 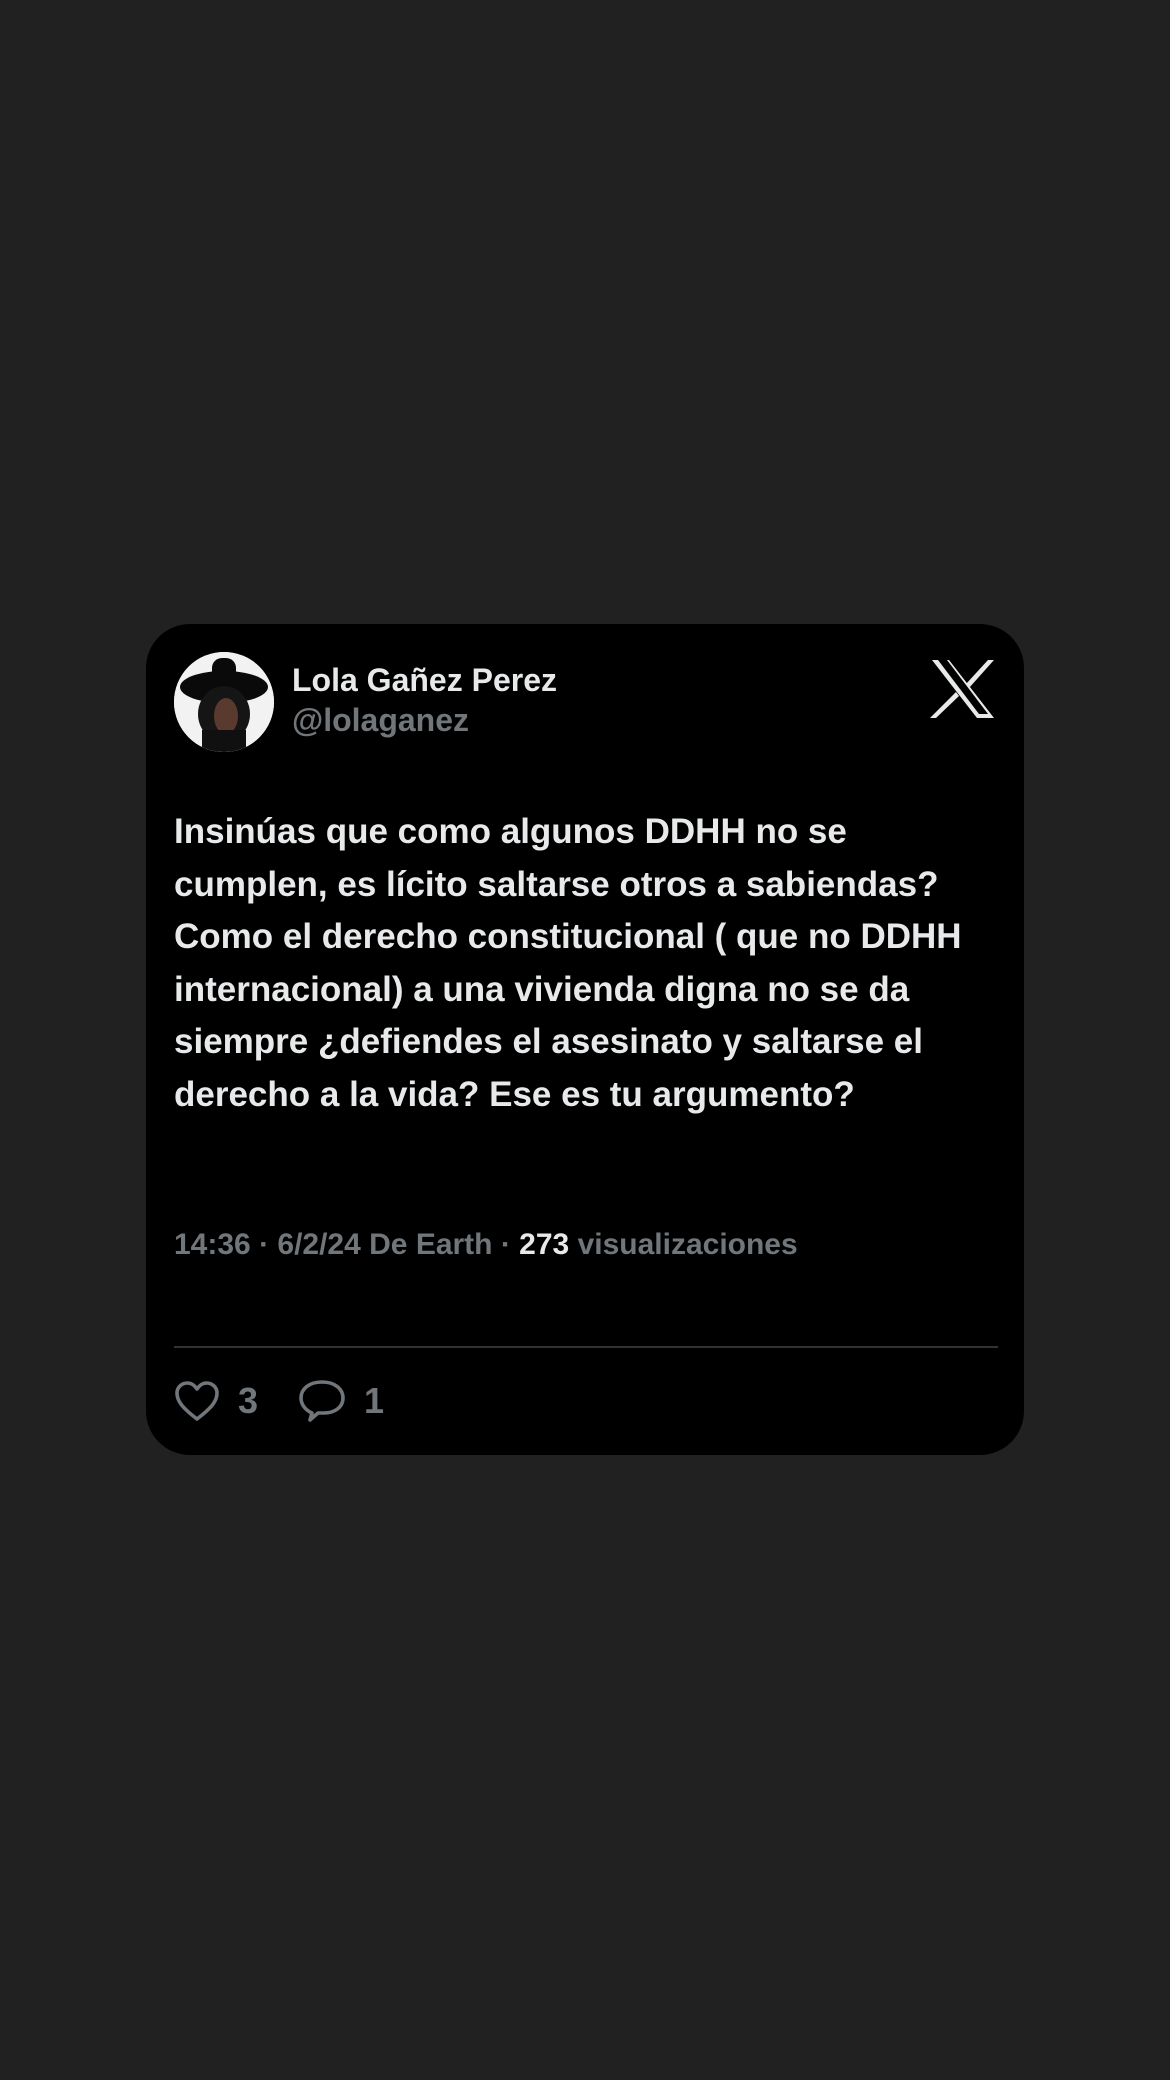 I want to click on action-bar: 3 1, so click(x=299, y=1401).